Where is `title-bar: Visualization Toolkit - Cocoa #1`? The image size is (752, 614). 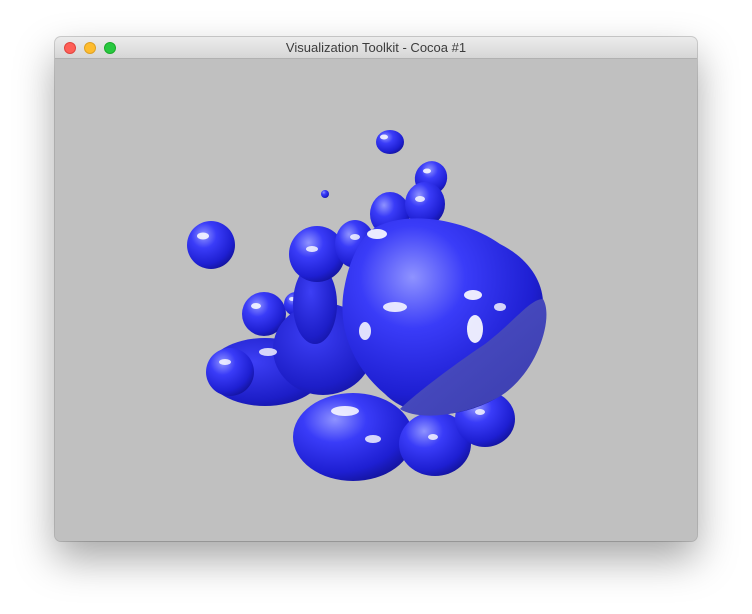 title-bar: Visualization Toolkit - Cocoa #1 is located at coordinates (376, 48).